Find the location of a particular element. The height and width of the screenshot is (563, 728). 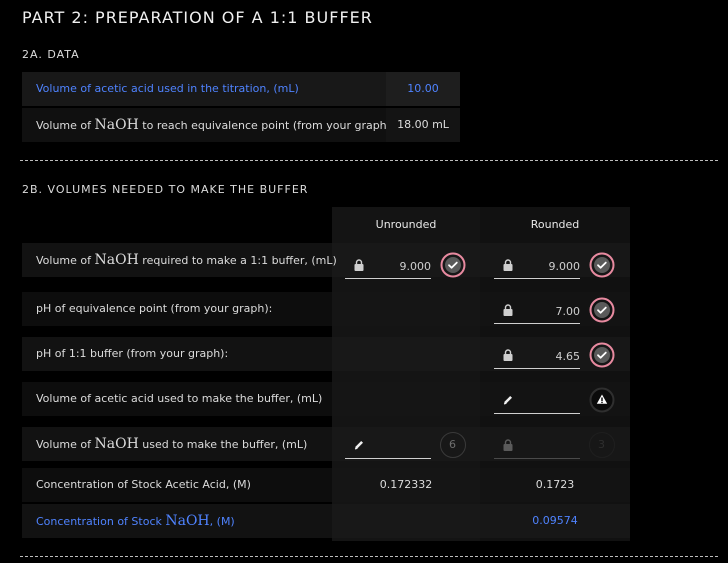

warning-icon is located at coordinates (602, 400).